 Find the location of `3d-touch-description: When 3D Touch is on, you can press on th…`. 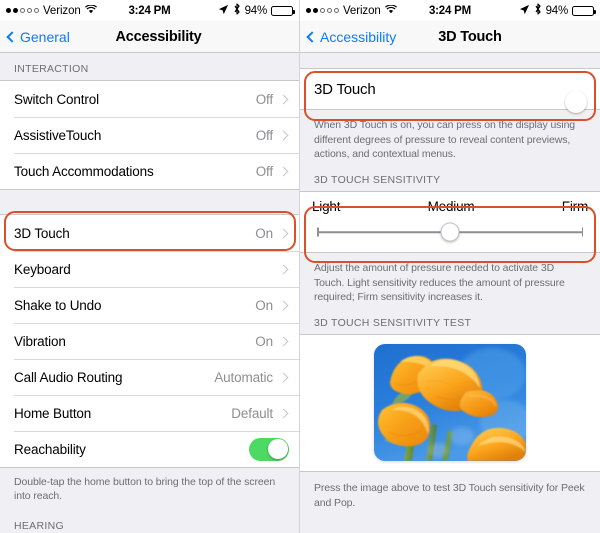

3d-touch-description: When 3D Touch is on, you can press on th… is located at coordinates (445, 140).